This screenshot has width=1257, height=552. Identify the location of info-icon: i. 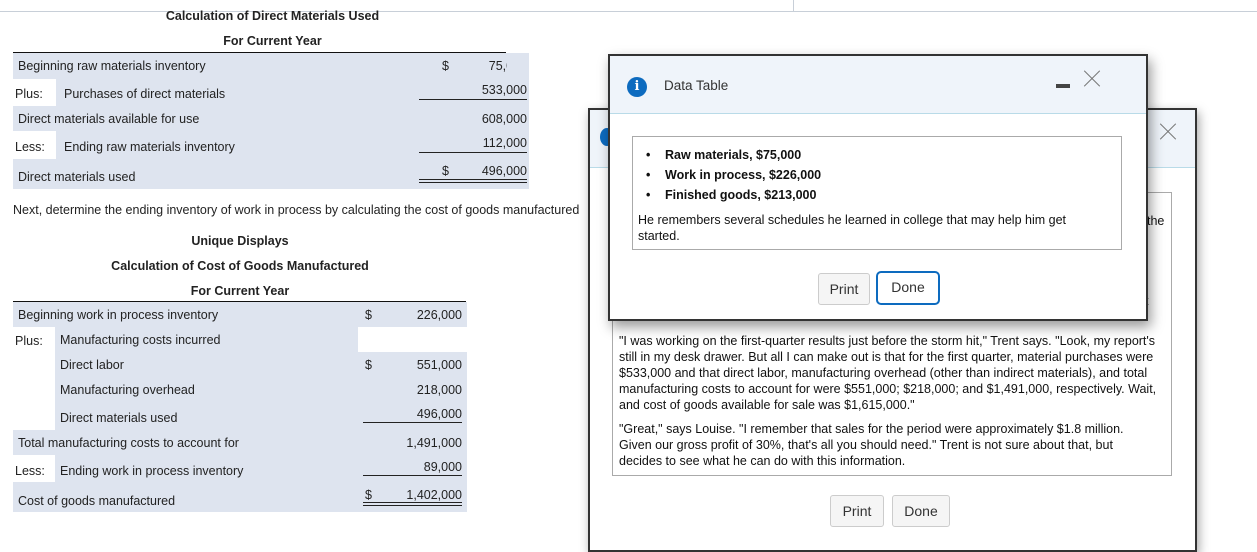
(637, 87).